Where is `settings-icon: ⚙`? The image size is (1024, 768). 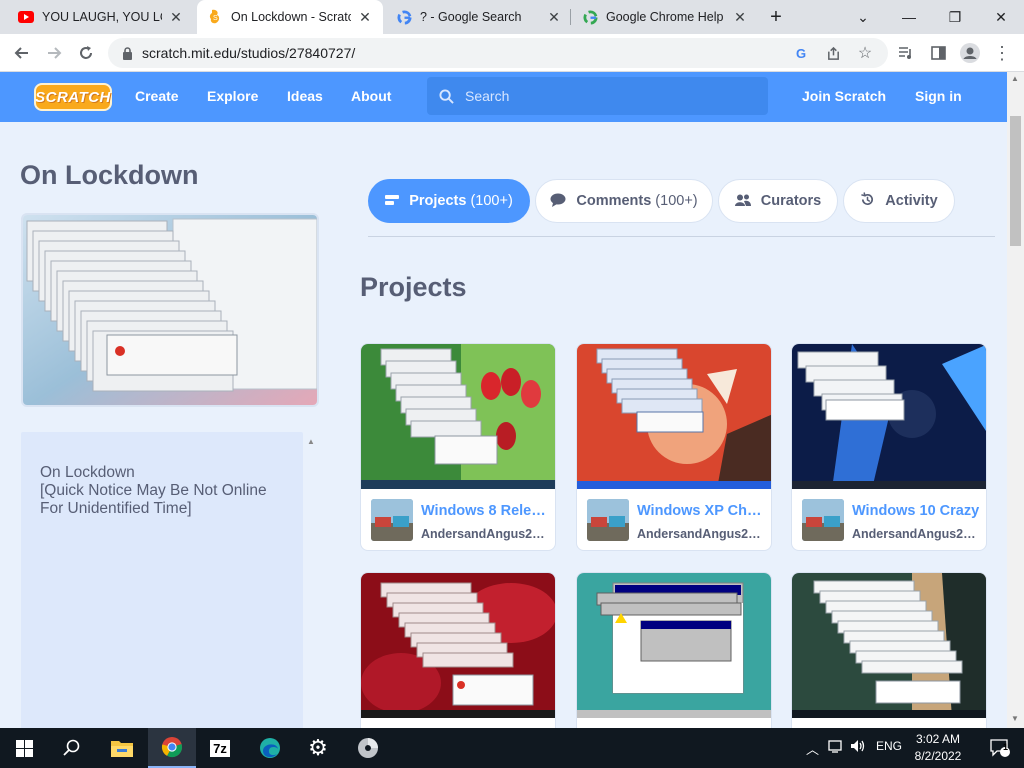
settings-icon: ⚙ is located at coordinates (318, 748).